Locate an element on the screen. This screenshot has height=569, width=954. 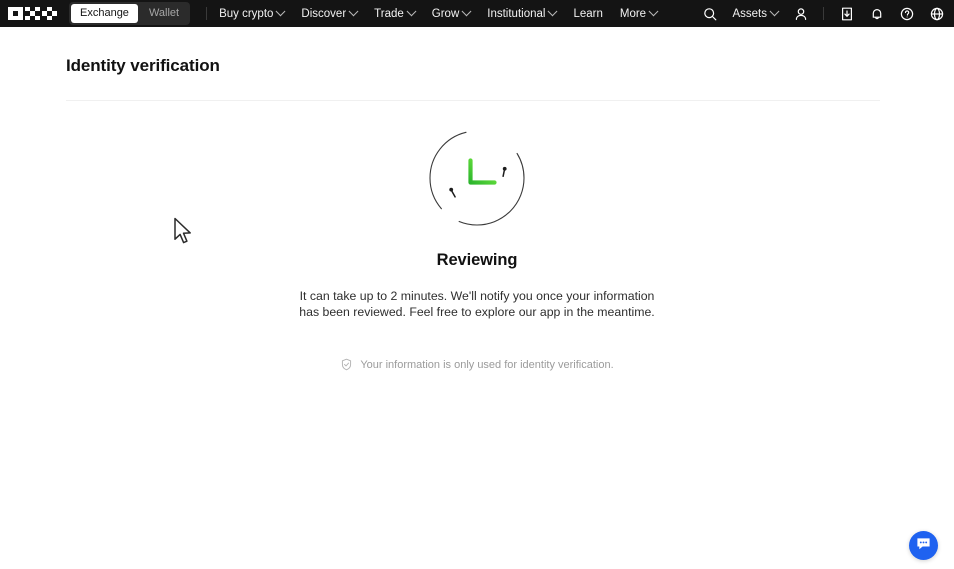
header-divider is located at coordinates (207, 13).